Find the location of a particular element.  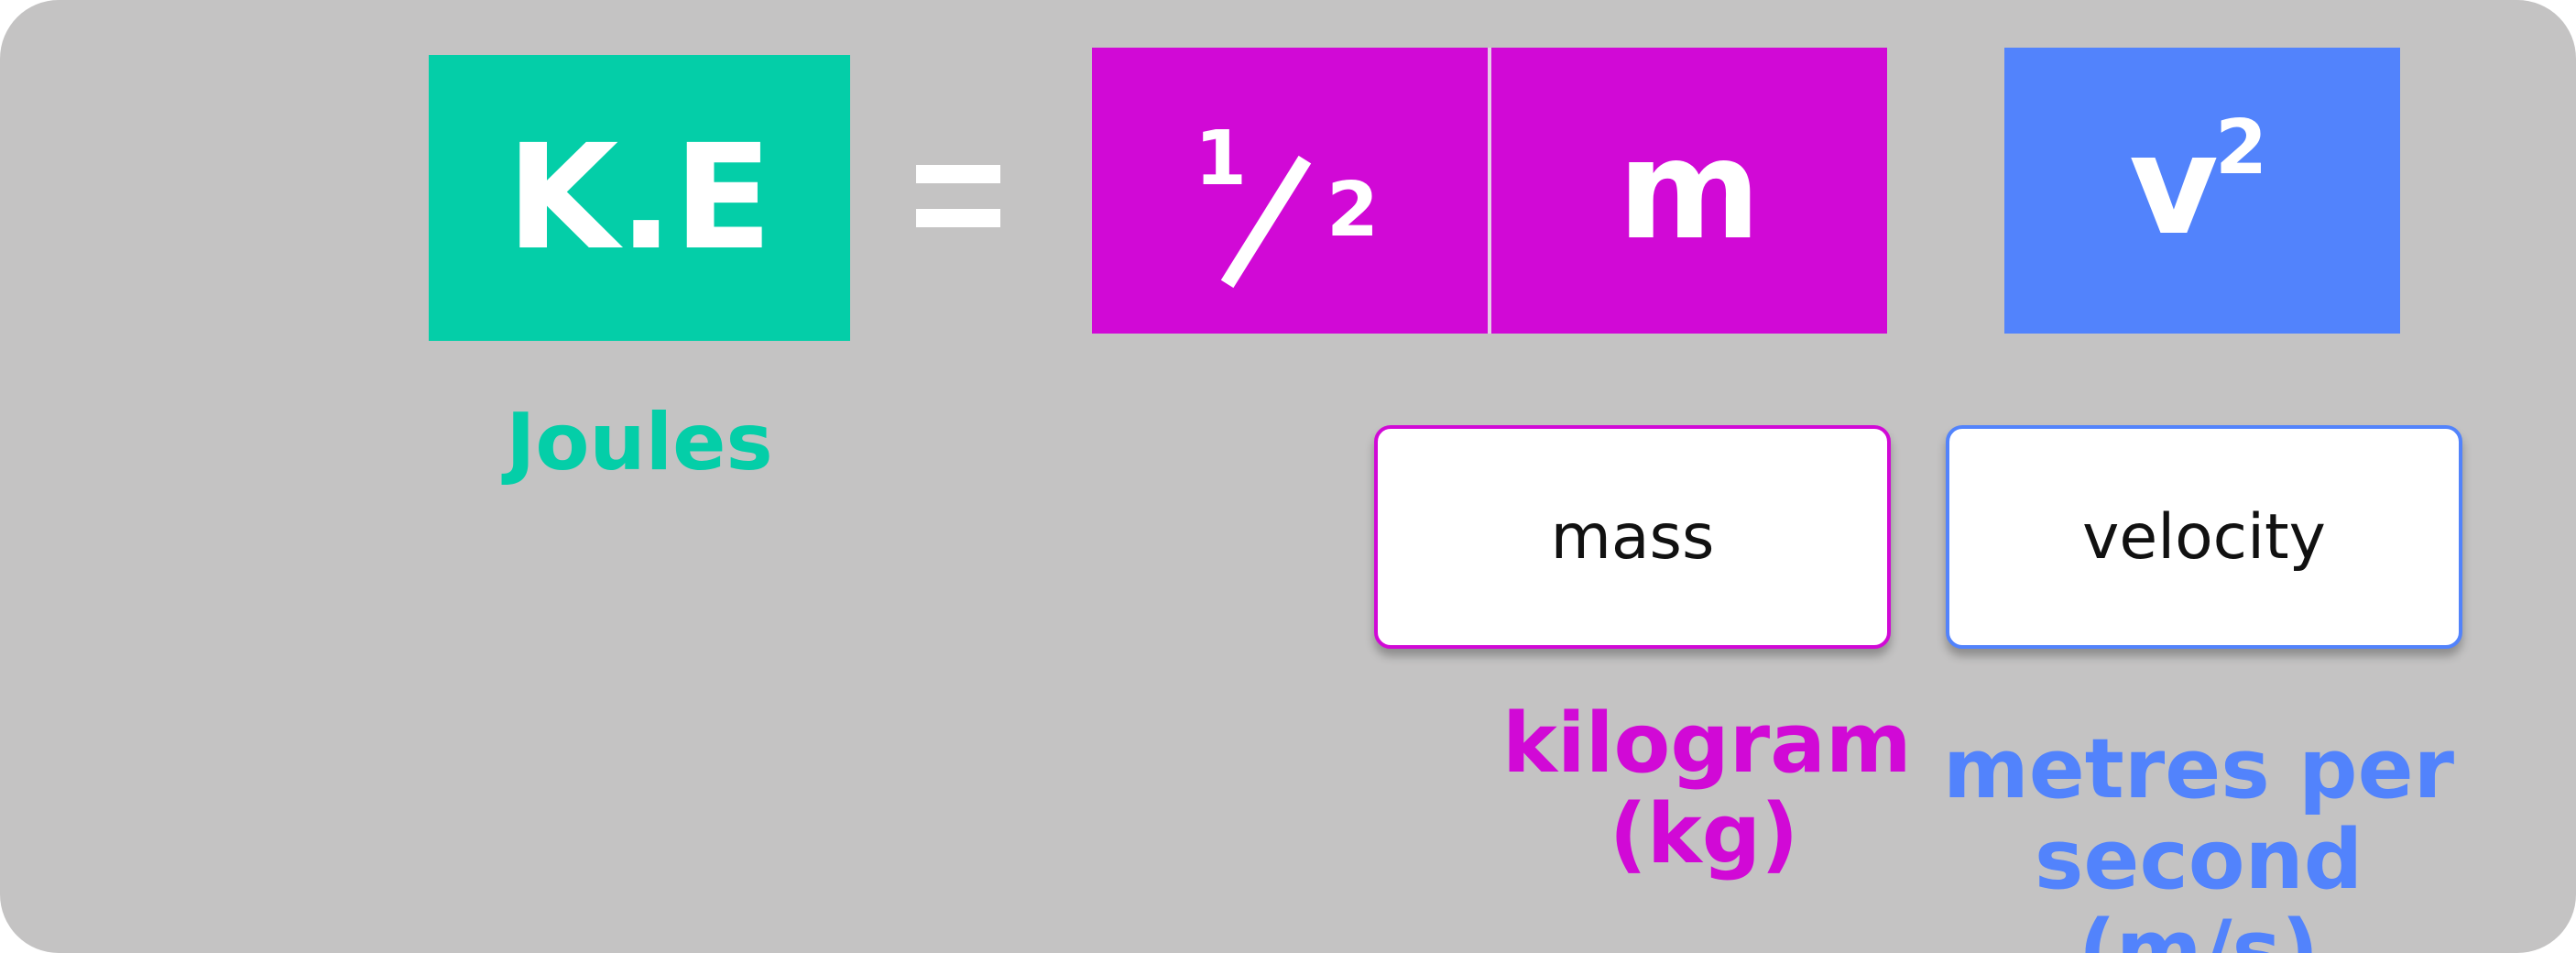

velocity-card: velocity is located at coordinates (2204, 537).